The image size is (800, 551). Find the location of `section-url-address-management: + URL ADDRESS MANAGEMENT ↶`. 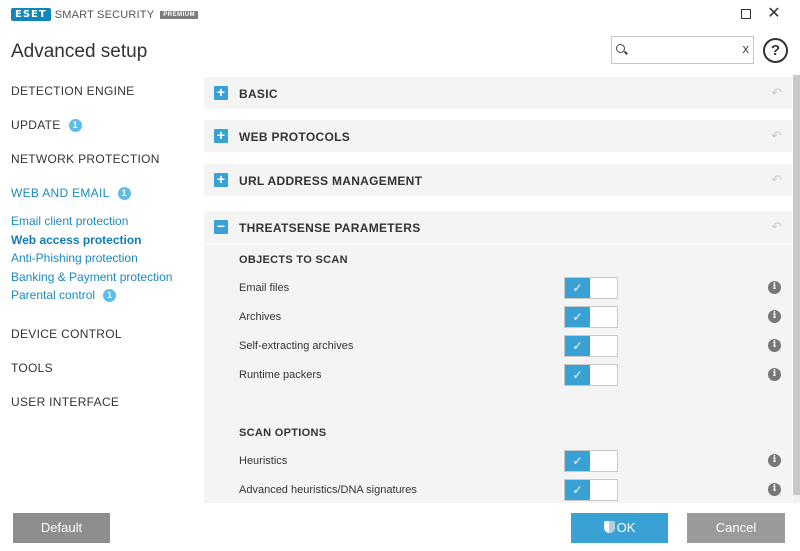

section-url-address-management: + URL ADDRESS MANAGEMENT ↶ is located at coordinates (498, 180).